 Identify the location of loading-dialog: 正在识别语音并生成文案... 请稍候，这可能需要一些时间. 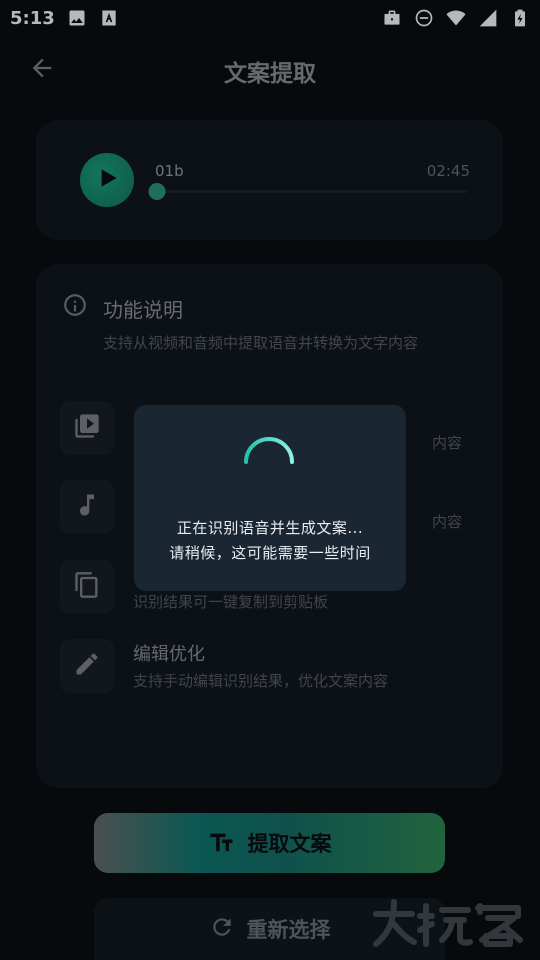
(270, 498).